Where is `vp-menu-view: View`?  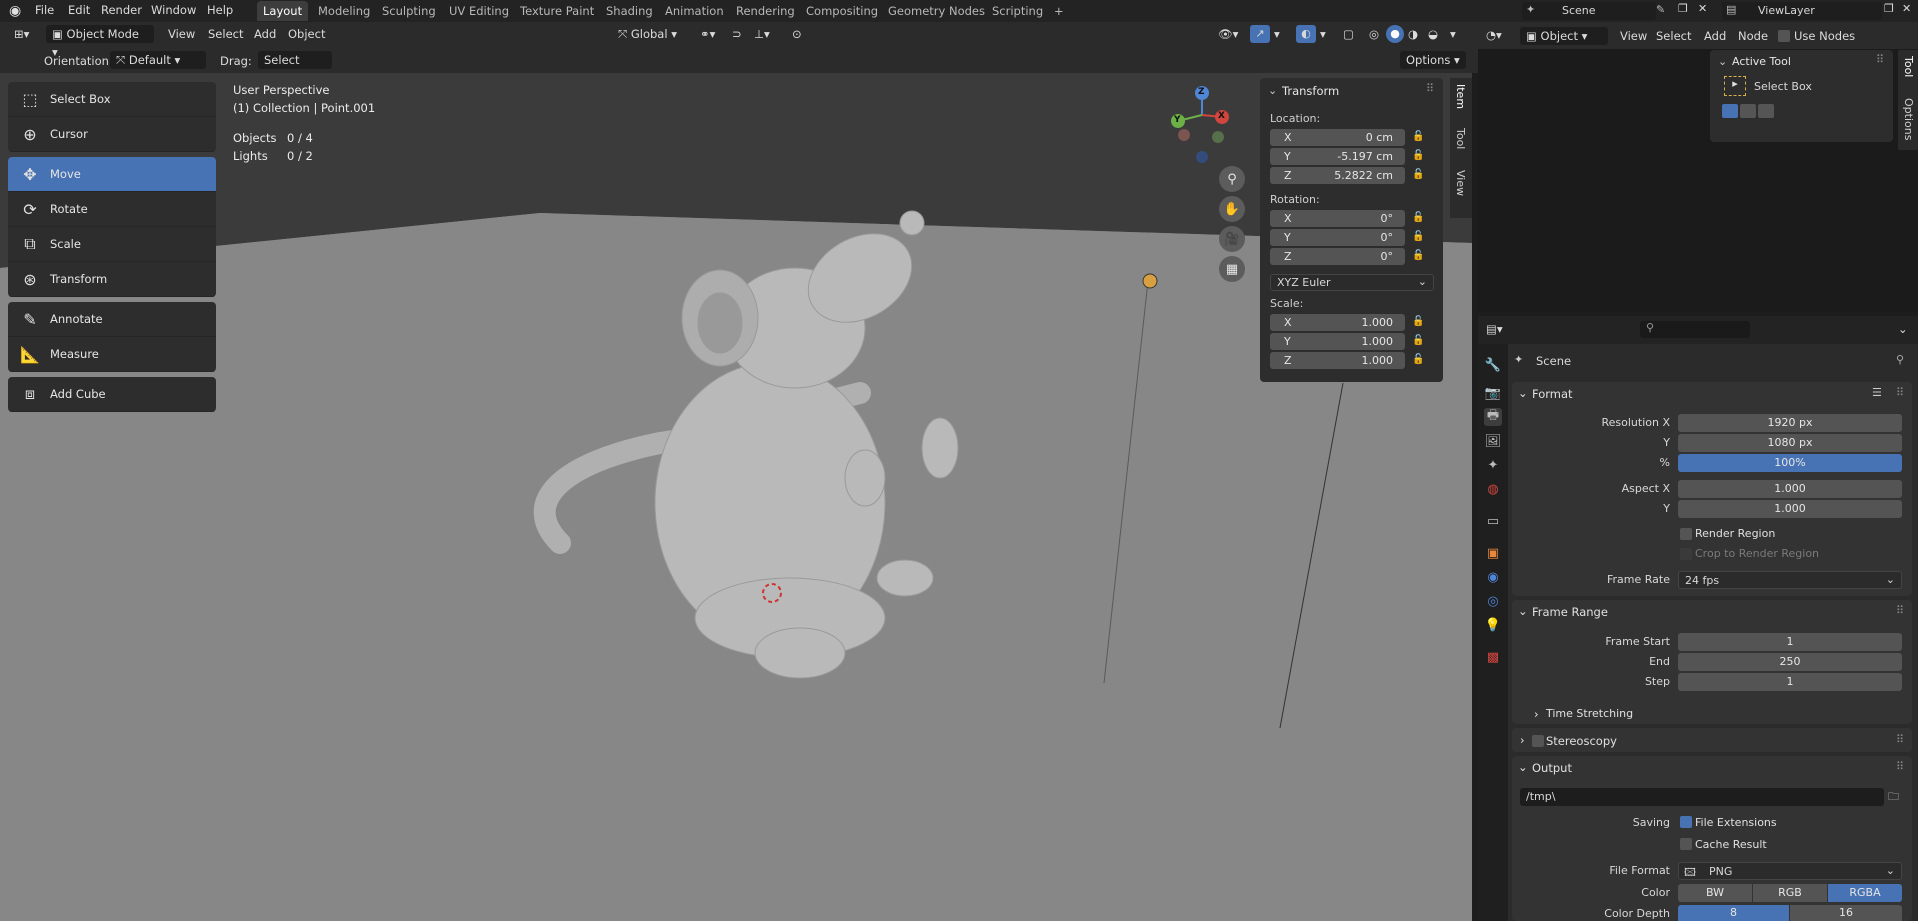 vp-menu-view: View is located at coordinates (181, 34).